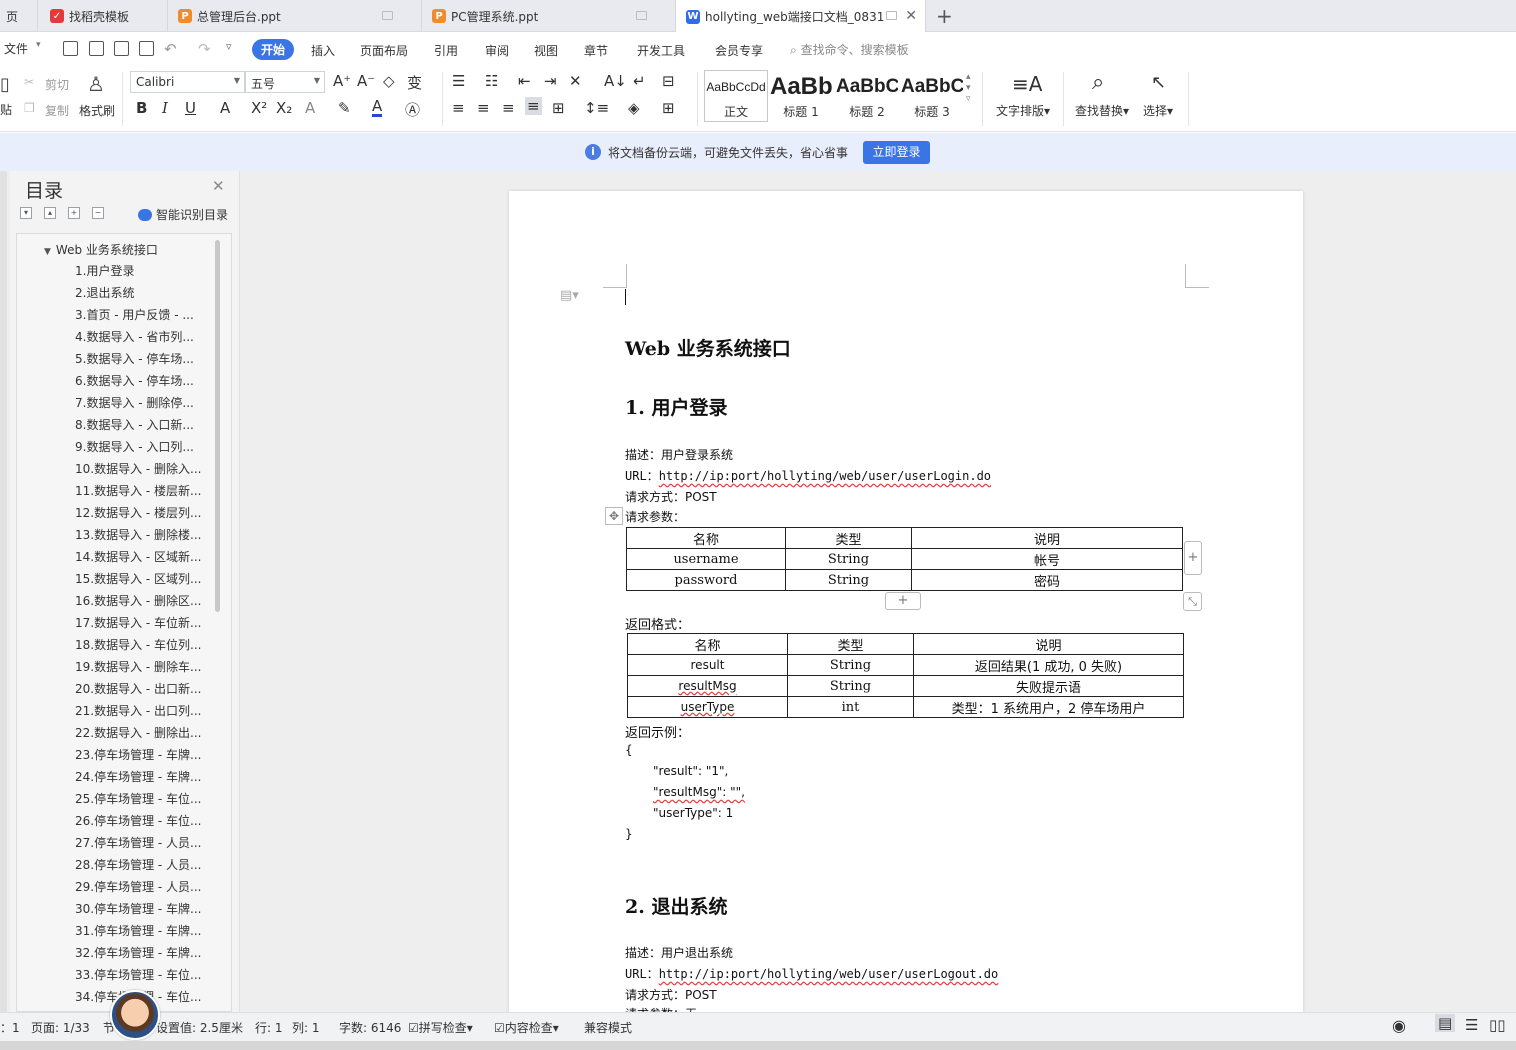 This screenshot has width=1516, height=1050. What do you see at coordinates (229, 46) in the screenshot?
I see `customize-qat-icon: ▿` at bounding box center [229, 46].